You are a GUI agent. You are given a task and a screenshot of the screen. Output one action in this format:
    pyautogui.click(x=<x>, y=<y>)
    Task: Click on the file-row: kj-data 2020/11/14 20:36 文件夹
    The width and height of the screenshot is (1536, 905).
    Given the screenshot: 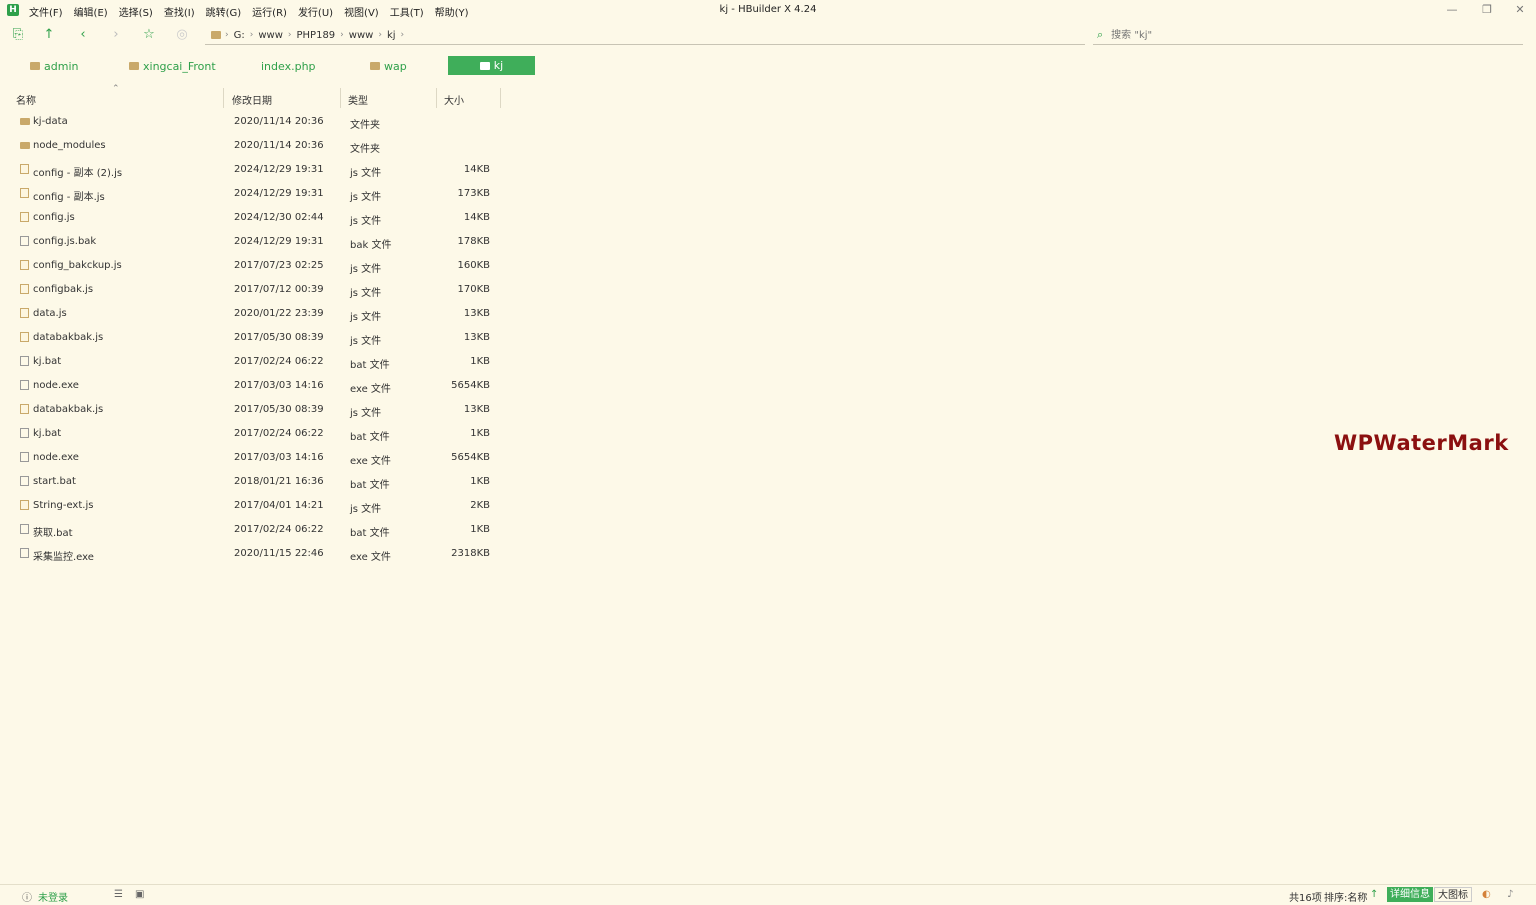 What is the action you would take?
    pyautogui.click(x=260, y=122)
    